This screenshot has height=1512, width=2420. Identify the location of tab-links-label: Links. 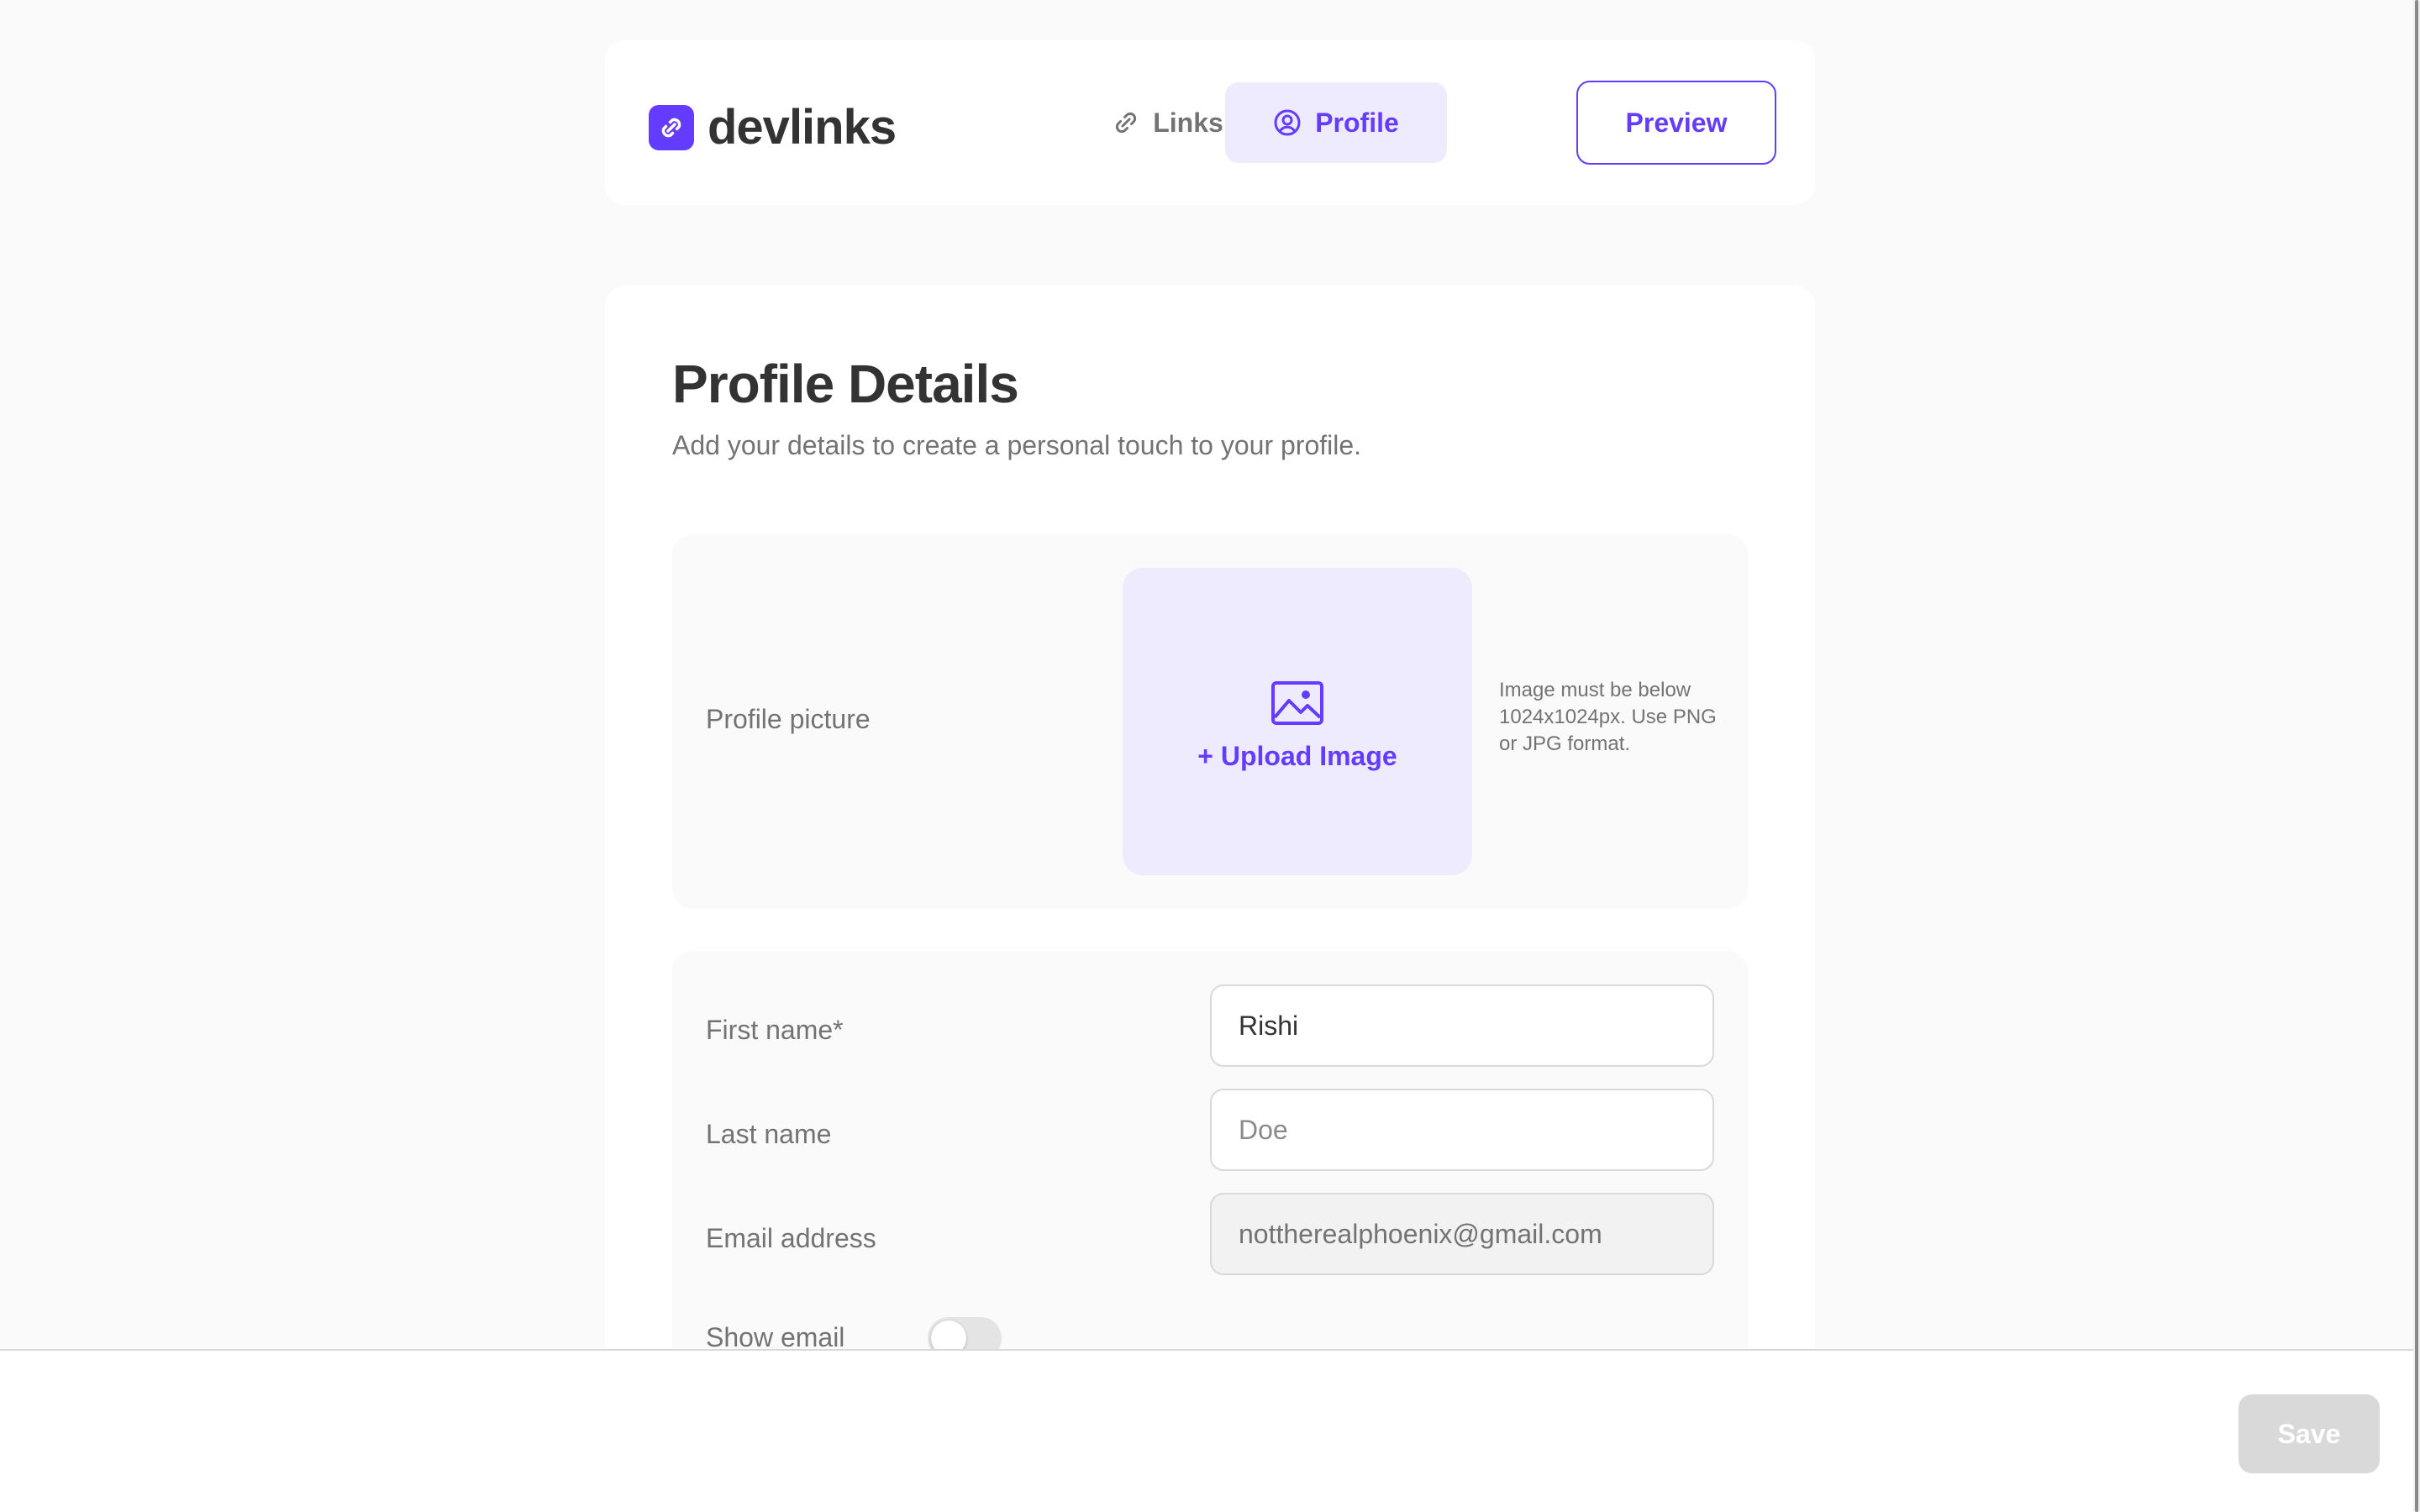
(1188, 122).